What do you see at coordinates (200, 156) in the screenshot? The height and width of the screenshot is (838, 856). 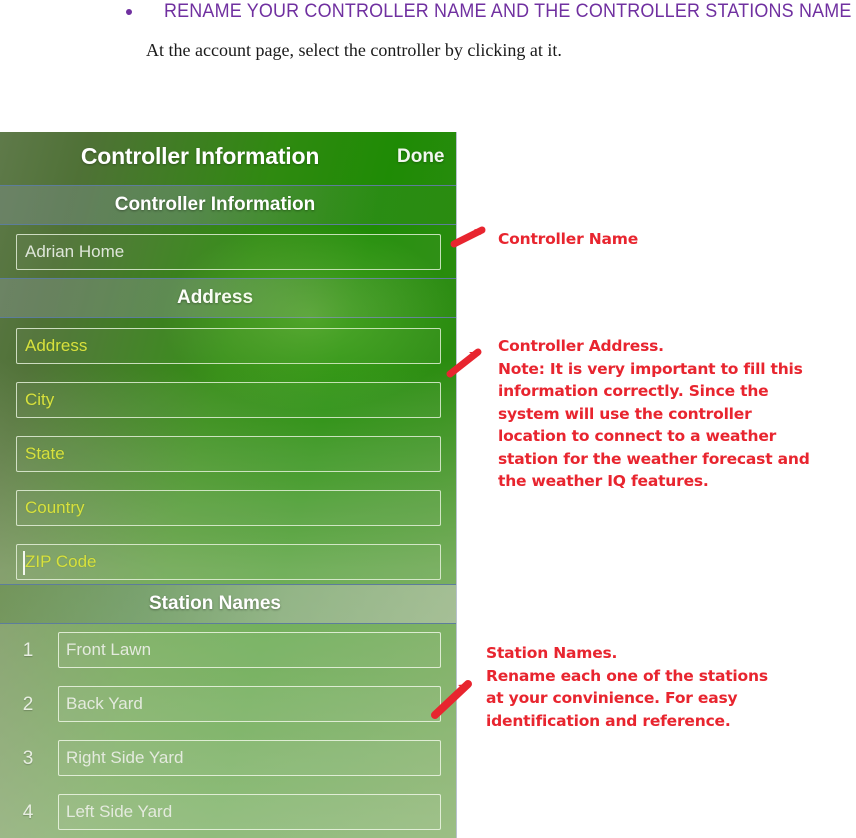 I see `navbar-title: Controller Information` at bounding box center [200, 156].